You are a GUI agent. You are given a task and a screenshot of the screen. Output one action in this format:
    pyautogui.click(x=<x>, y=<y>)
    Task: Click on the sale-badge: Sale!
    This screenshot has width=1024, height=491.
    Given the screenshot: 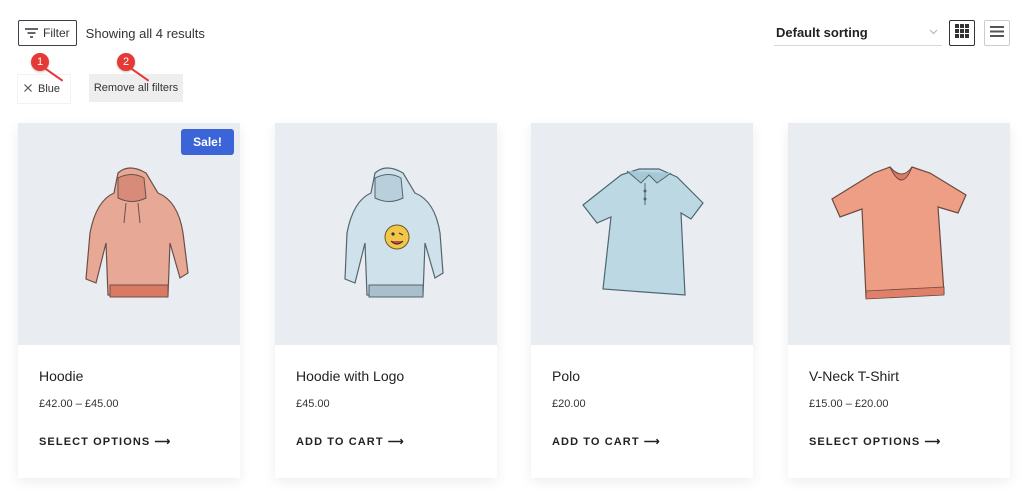 What is the action you would take?
    pyautogui.click(x=207, y=142)
    